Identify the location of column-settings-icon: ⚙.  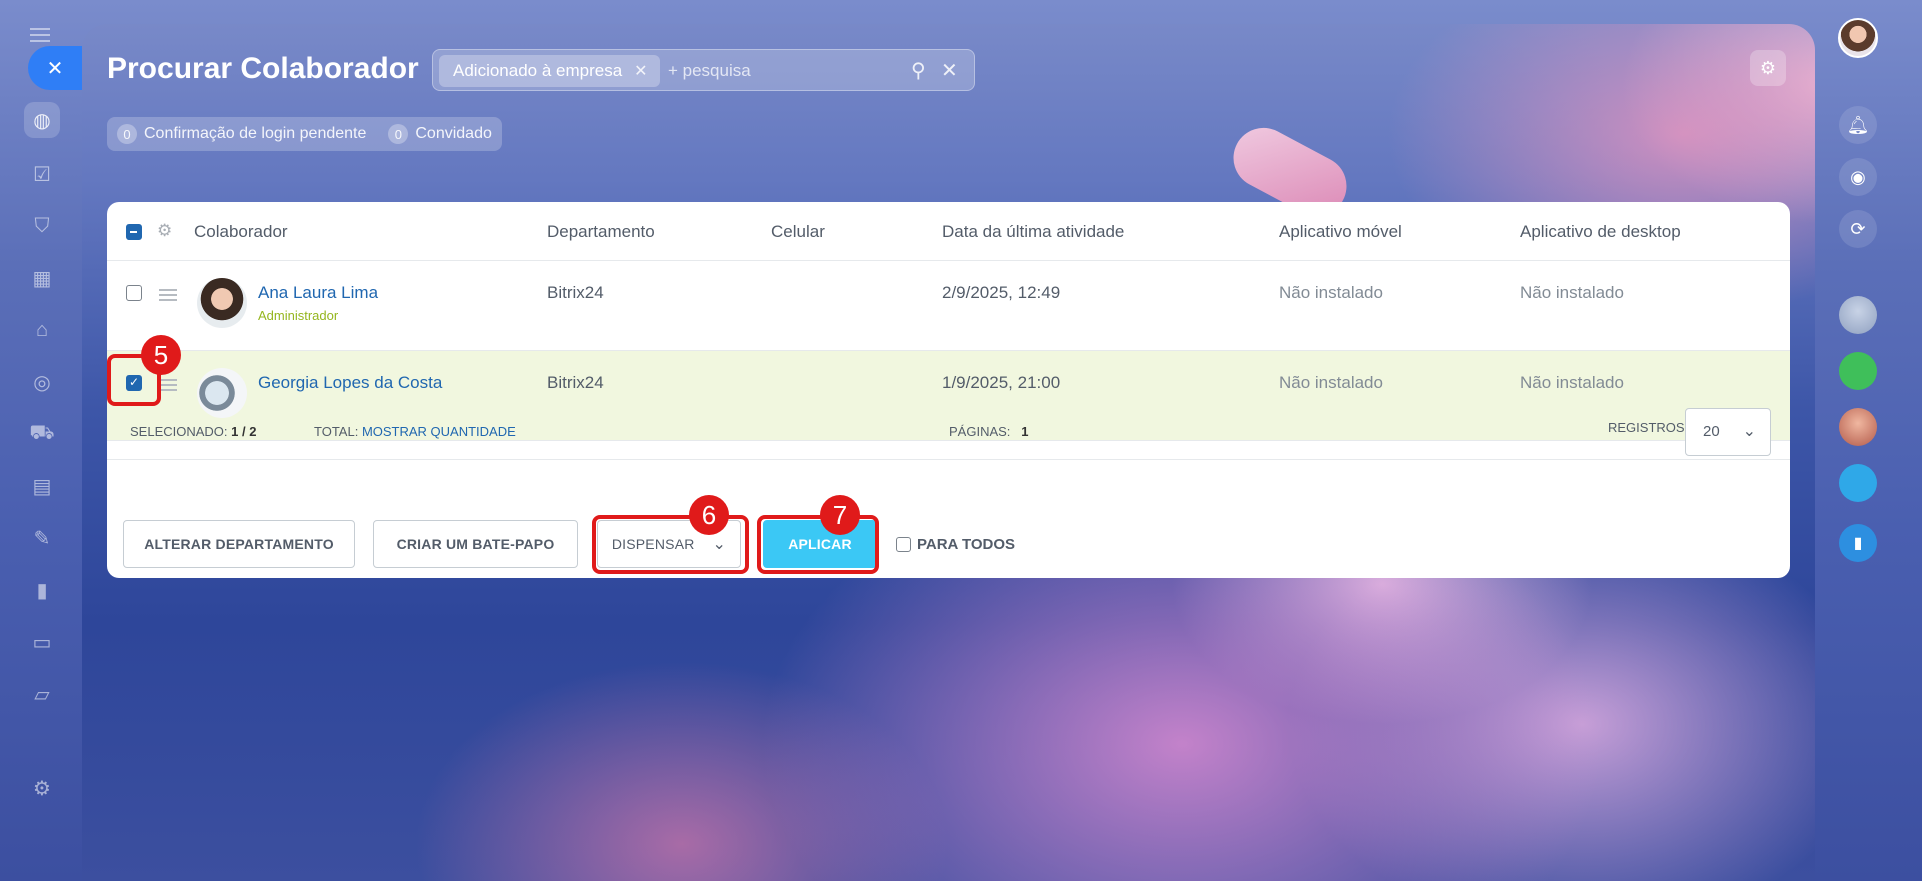
(164, 231).